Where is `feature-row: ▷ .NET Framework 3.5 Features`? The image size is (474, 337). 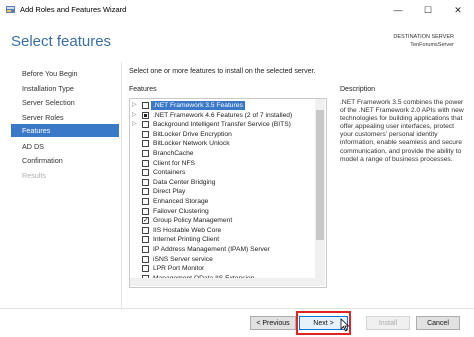 feature-row: ▷ .NET Framework 3.5 Features is located at coordinates (223, 105).